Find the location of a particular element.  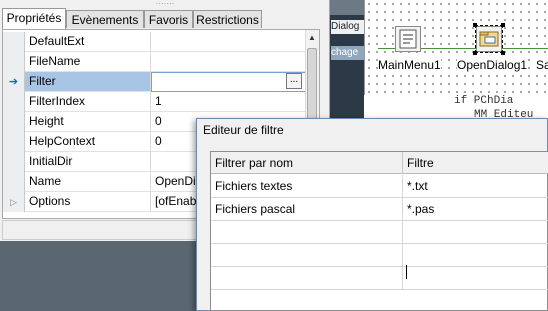

property-name: FileName is located at coordinates (88, 62).